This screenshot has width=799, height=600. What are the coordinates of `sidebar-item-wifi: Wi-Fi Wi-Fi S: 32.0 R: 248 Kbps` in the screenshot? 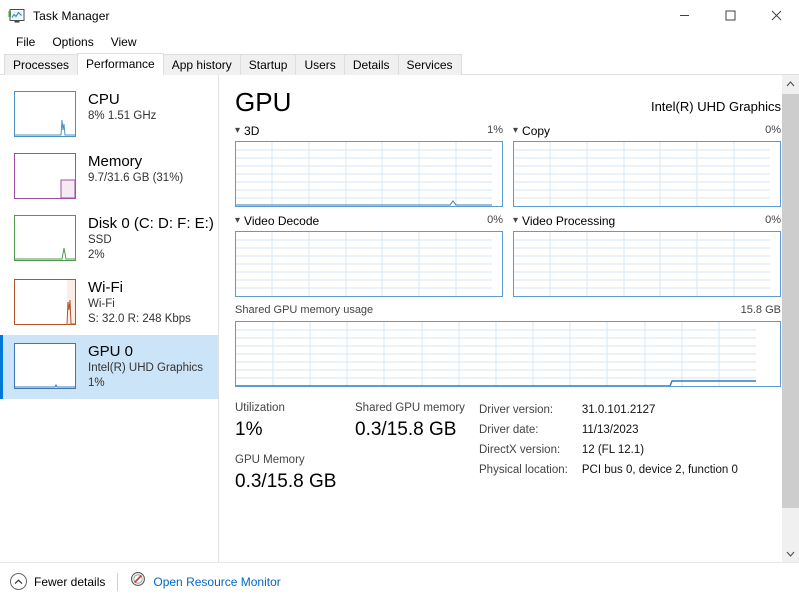 It's located at (109, 303).